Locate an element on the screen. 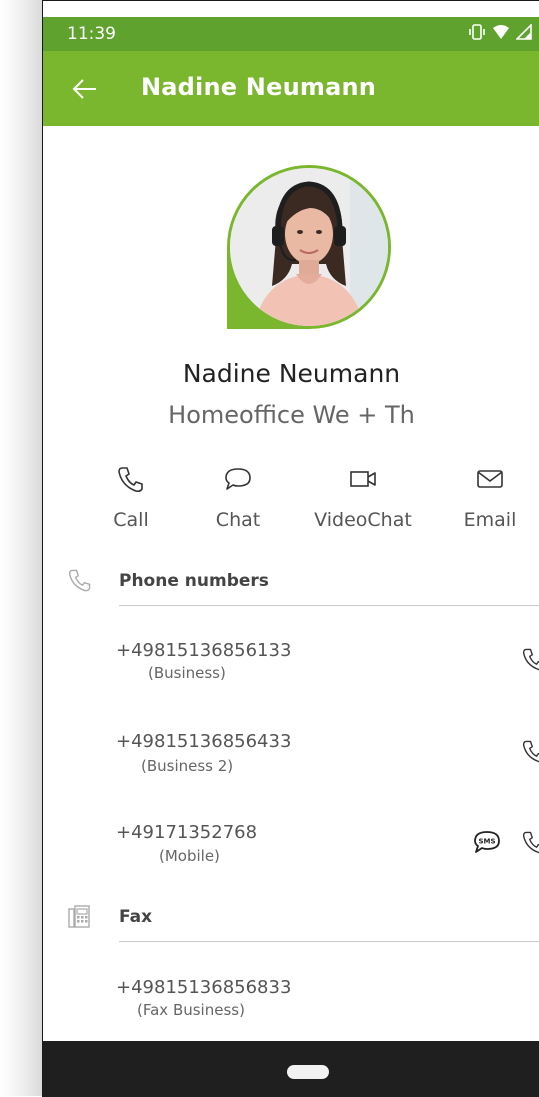 This screenshot has height=1097, width=539. email-action-button: Email is located at coordinates (489, 496).